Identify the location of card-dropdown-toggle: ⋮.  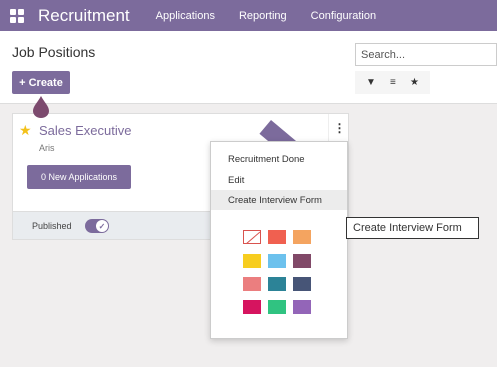
(338, 128).